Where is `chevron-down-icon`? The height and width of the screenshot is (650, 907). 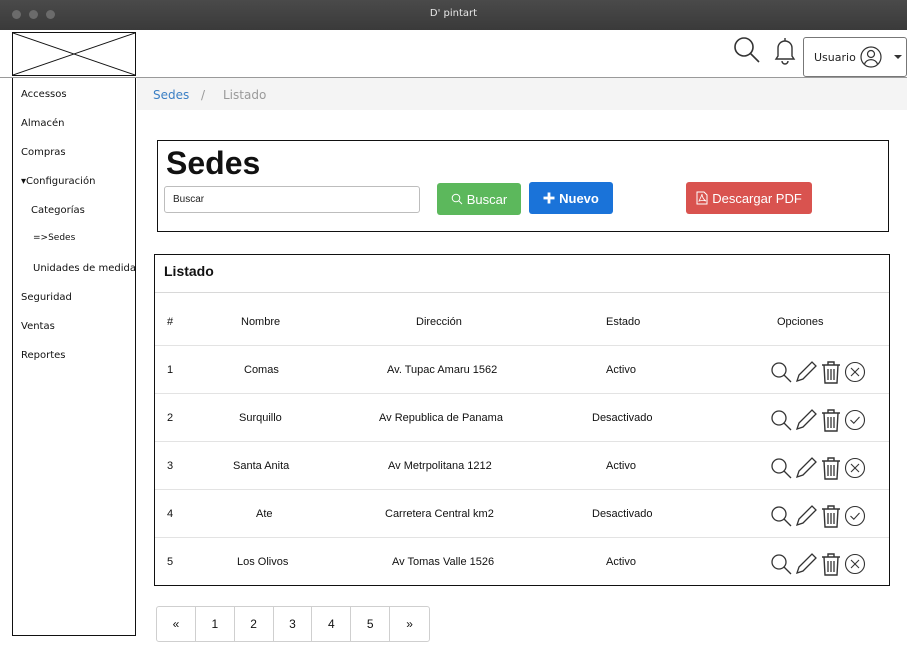
chevron-down-icon is located at coordinates (897, 57).